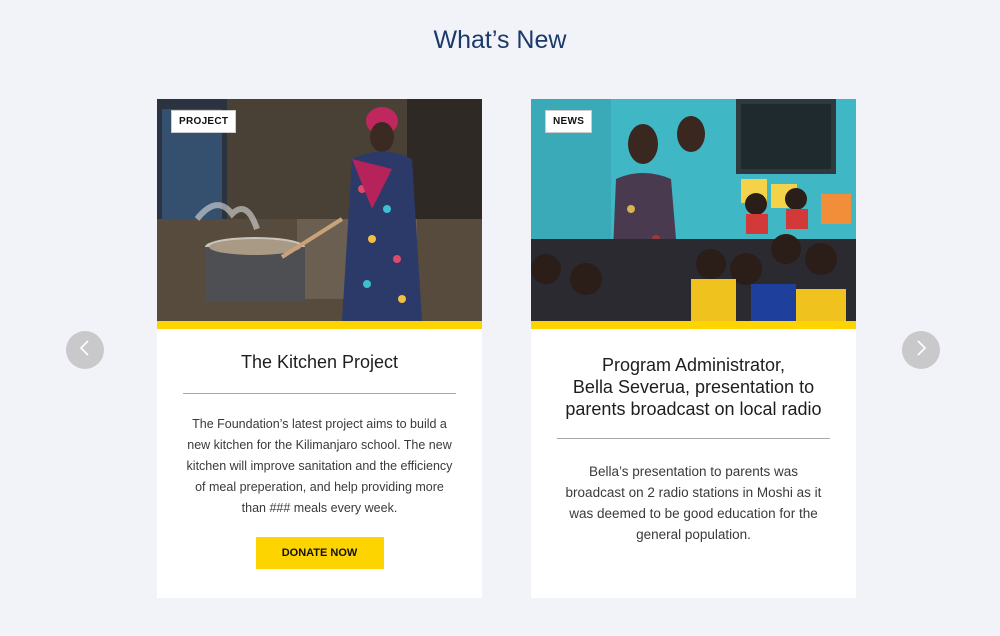 The image size is (1000, 636). What do you see at coordinates (569, 121) in the screenshot?
I see `category-tag: NEWS` at bounding box center [569, 121].